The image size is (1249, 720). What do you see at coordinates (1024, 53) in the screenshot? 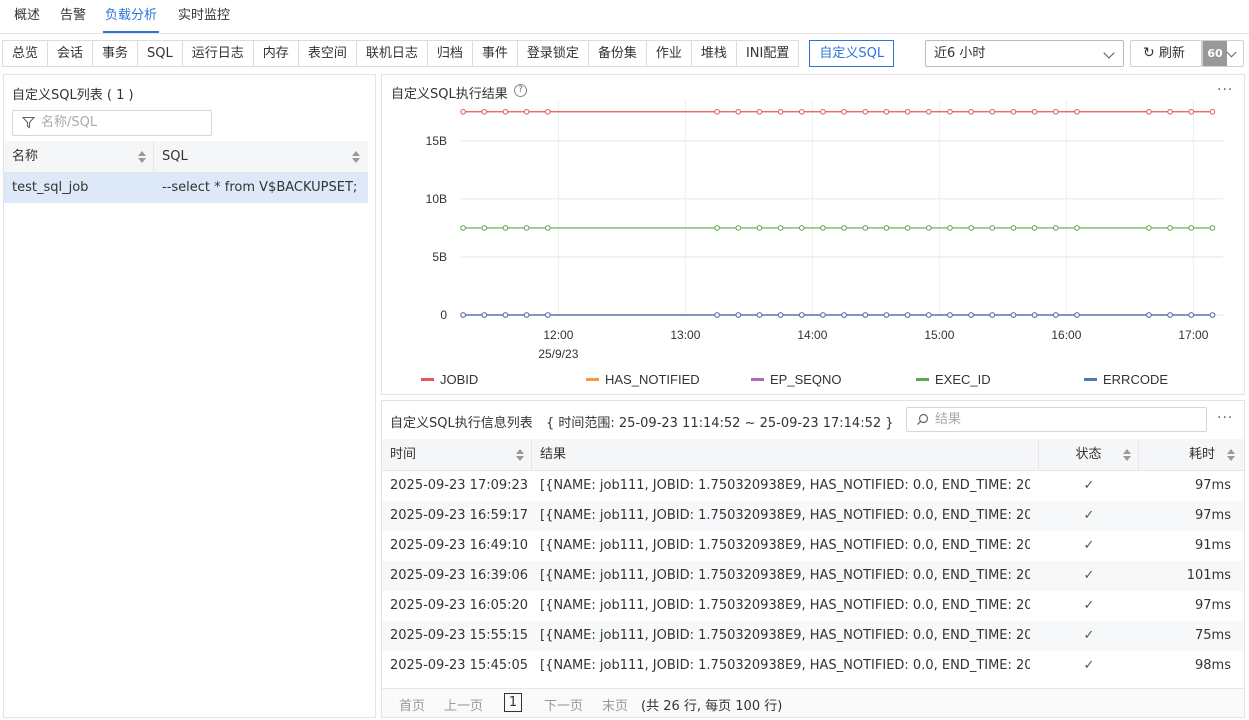
I see `time-range-select: 近6 小时` at bounding box center [1024, 53].